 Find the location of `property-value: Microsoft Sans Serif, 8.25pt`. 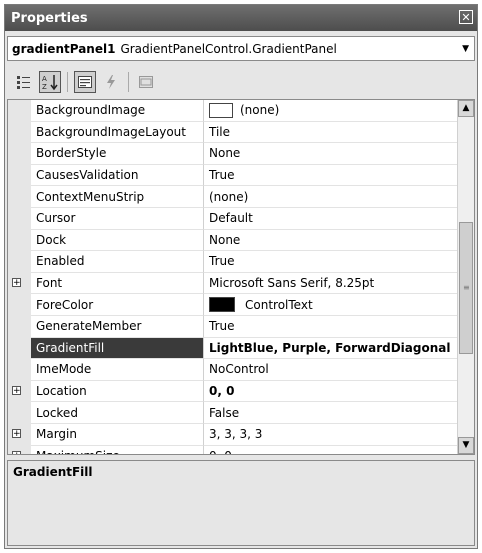

property-value: Microsoft Sans Serif, 8.25pt is located at coordinates (339, 284).